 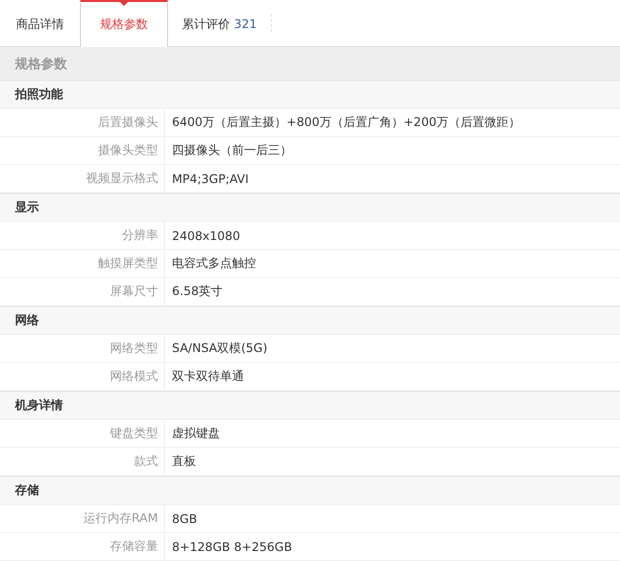 I want to click on spec-label: 分辨率, so click(x=82, y=235).